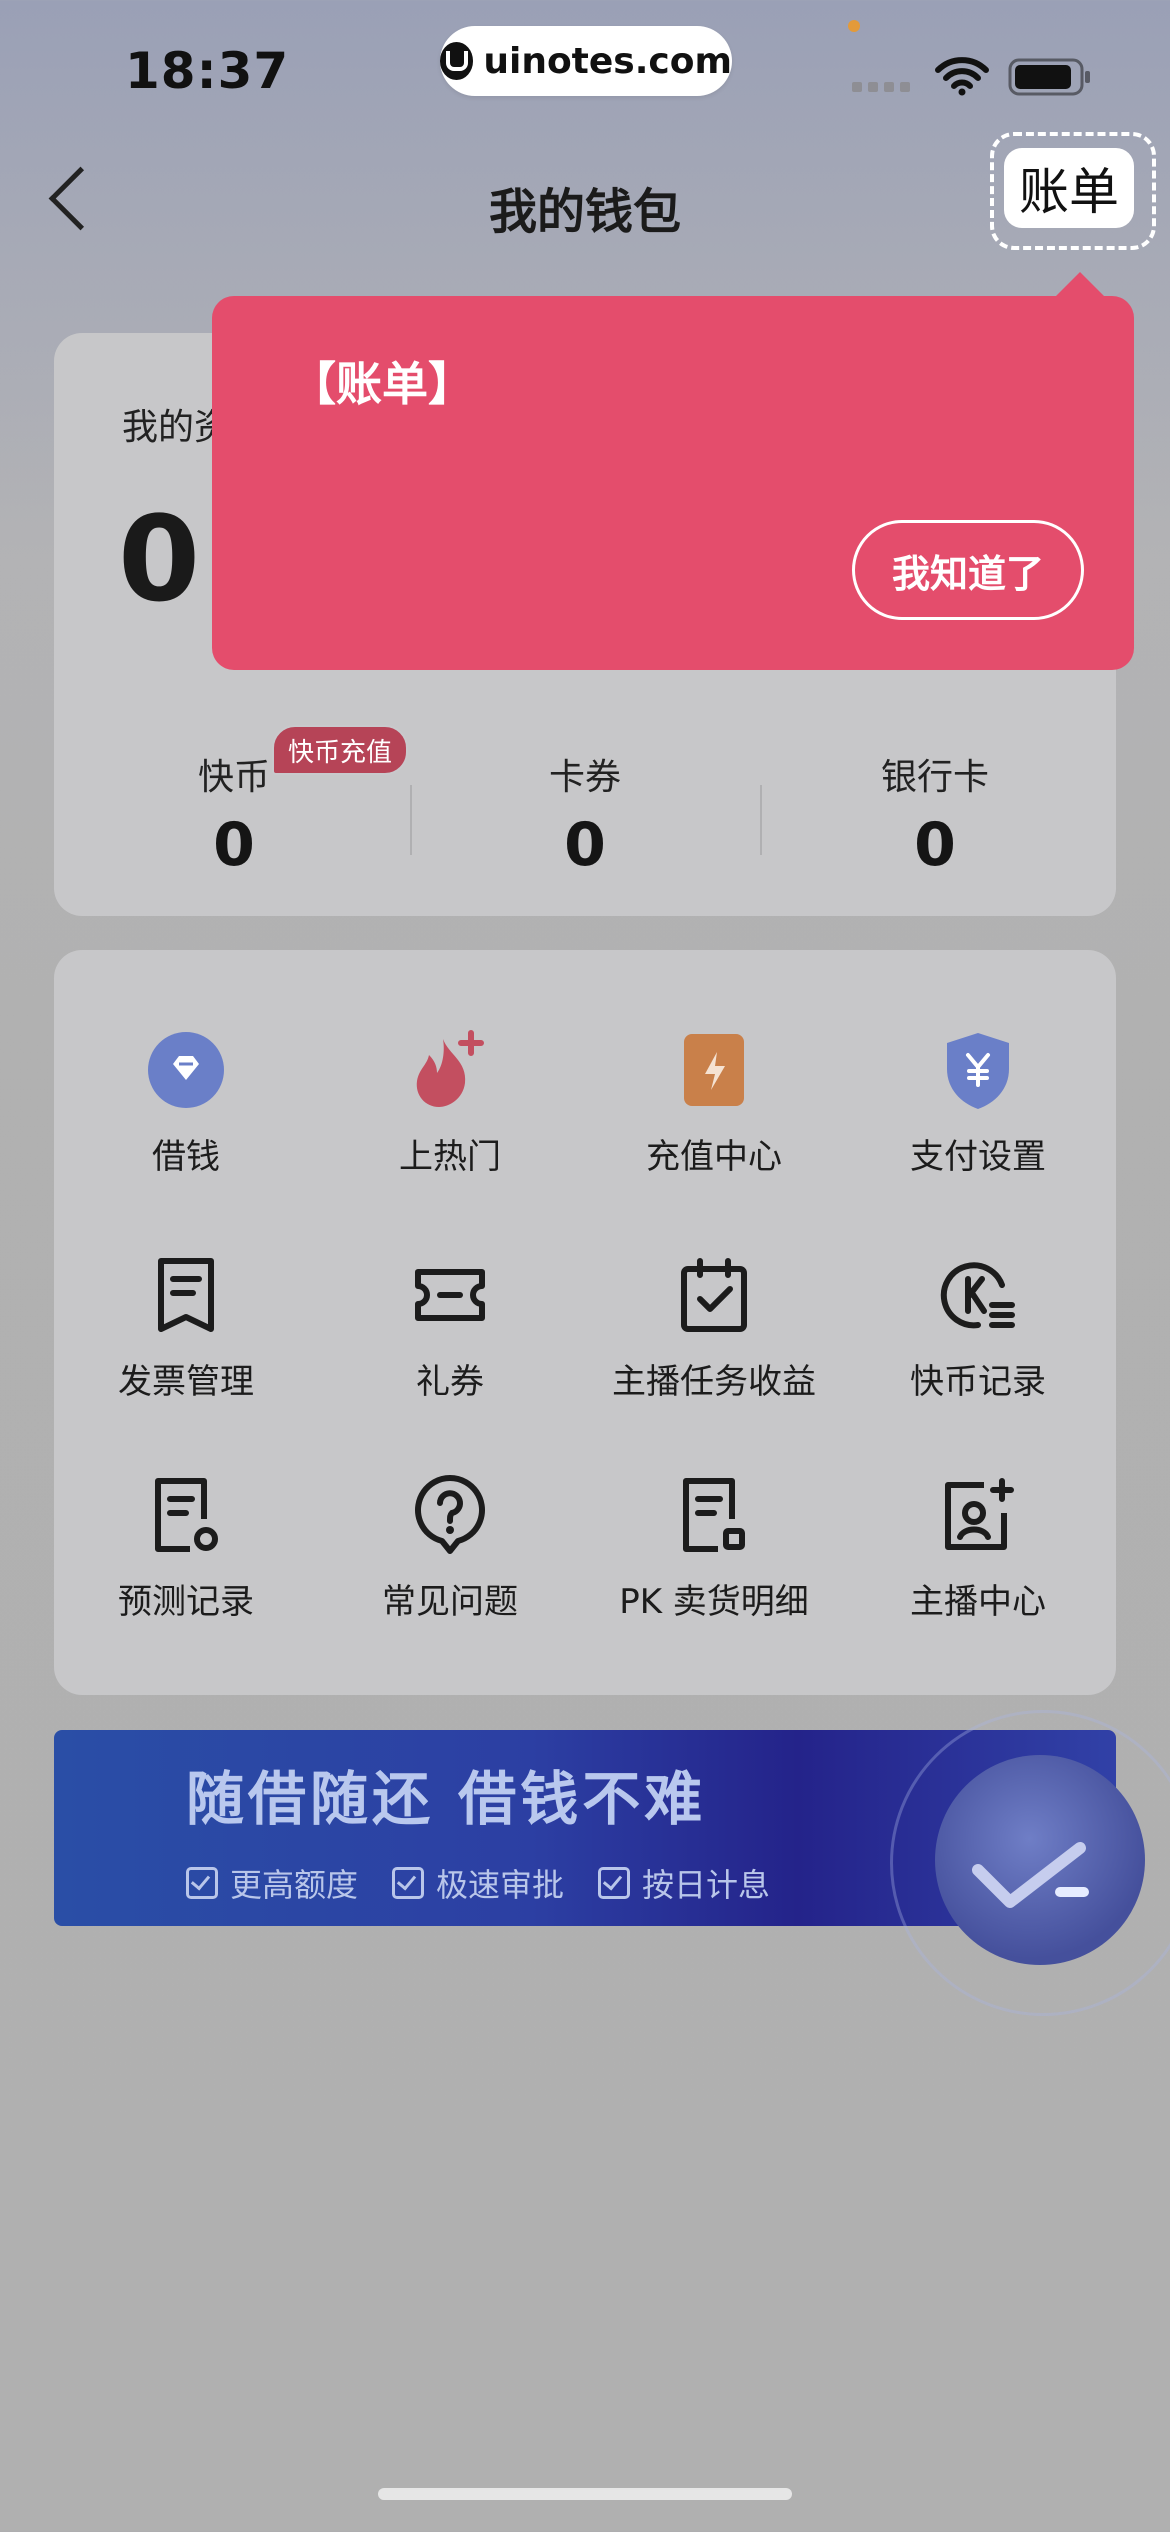  What do you see at coordinates (186, 1070) in the screenshot?
I see `borrow-icon` at bounding box center [186, 1070].